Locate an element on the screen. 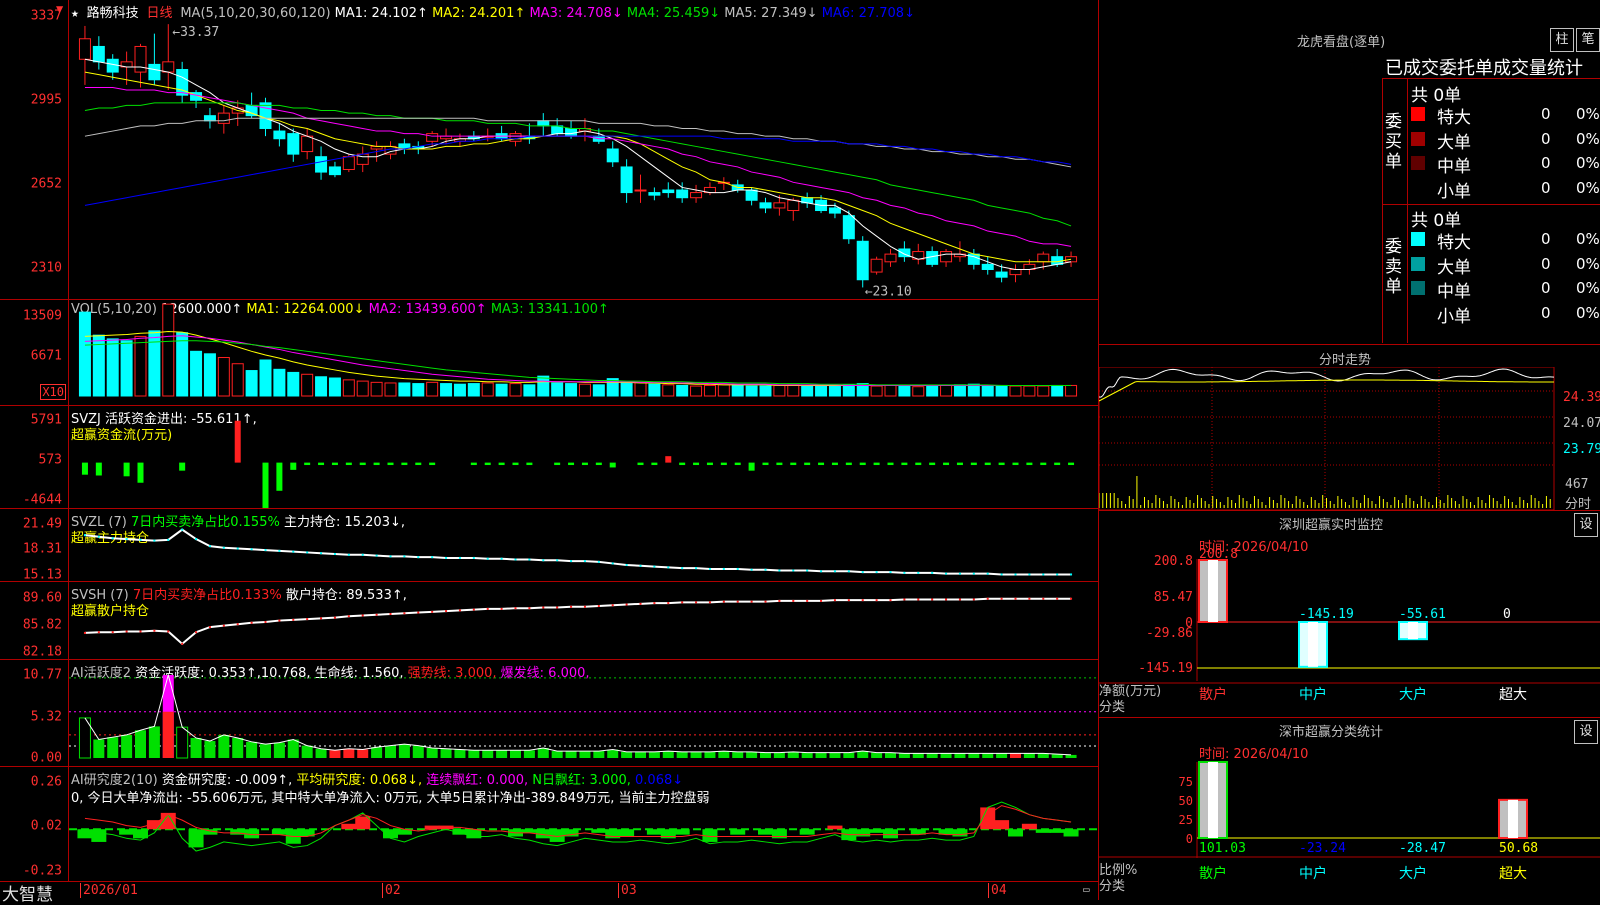 The image size is (1600, 905). bar-mode-button: 柱 is located at coordinates (1562, 40).